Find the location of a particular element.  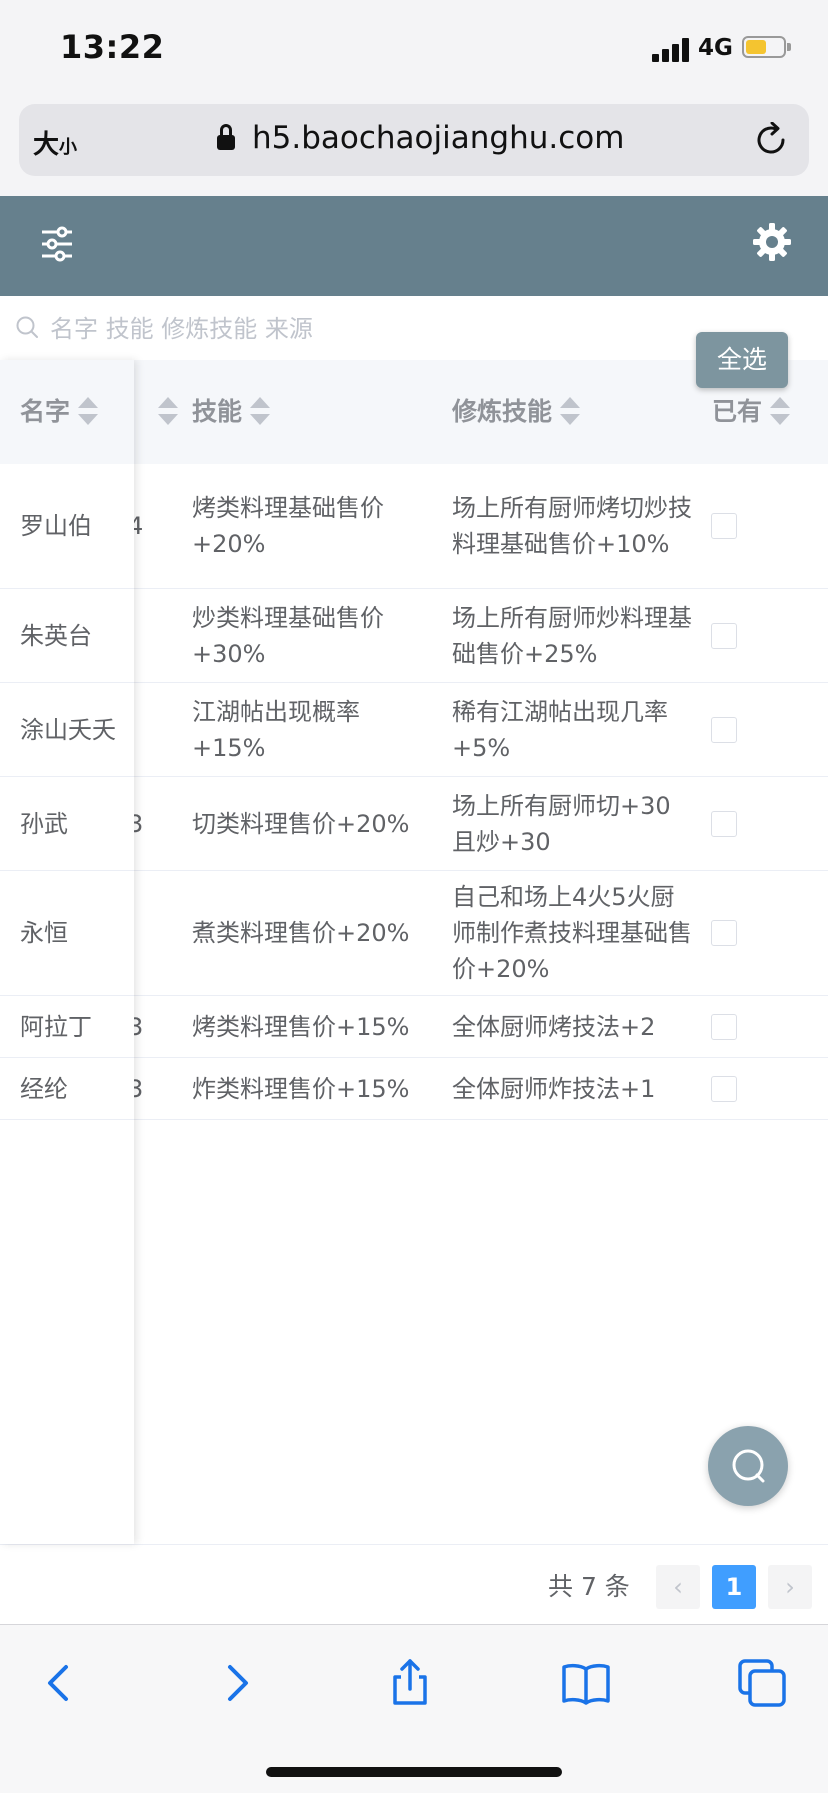

column-header-train: 修炼技能 is located at coordinates (516, 412).